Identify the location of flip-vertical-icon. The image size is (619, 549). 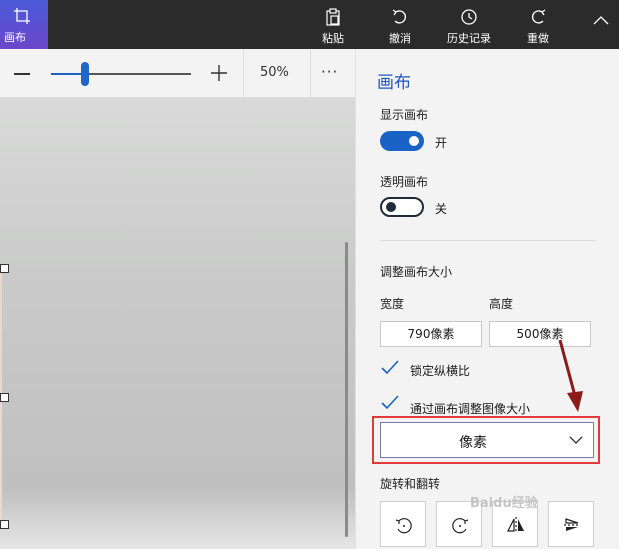
(515, 525).